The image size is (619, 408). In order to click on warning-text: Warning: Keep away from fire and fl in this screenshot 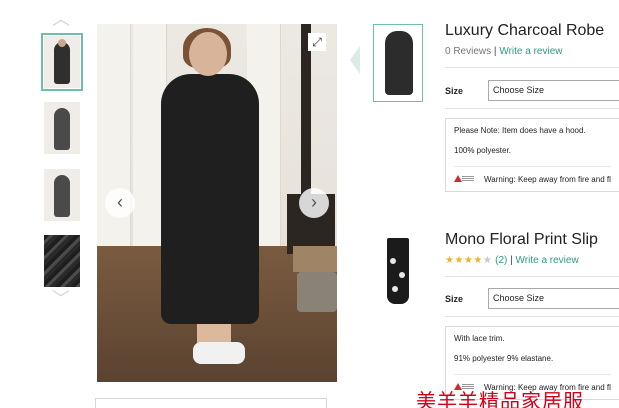, I will do `click(547, 179)`.